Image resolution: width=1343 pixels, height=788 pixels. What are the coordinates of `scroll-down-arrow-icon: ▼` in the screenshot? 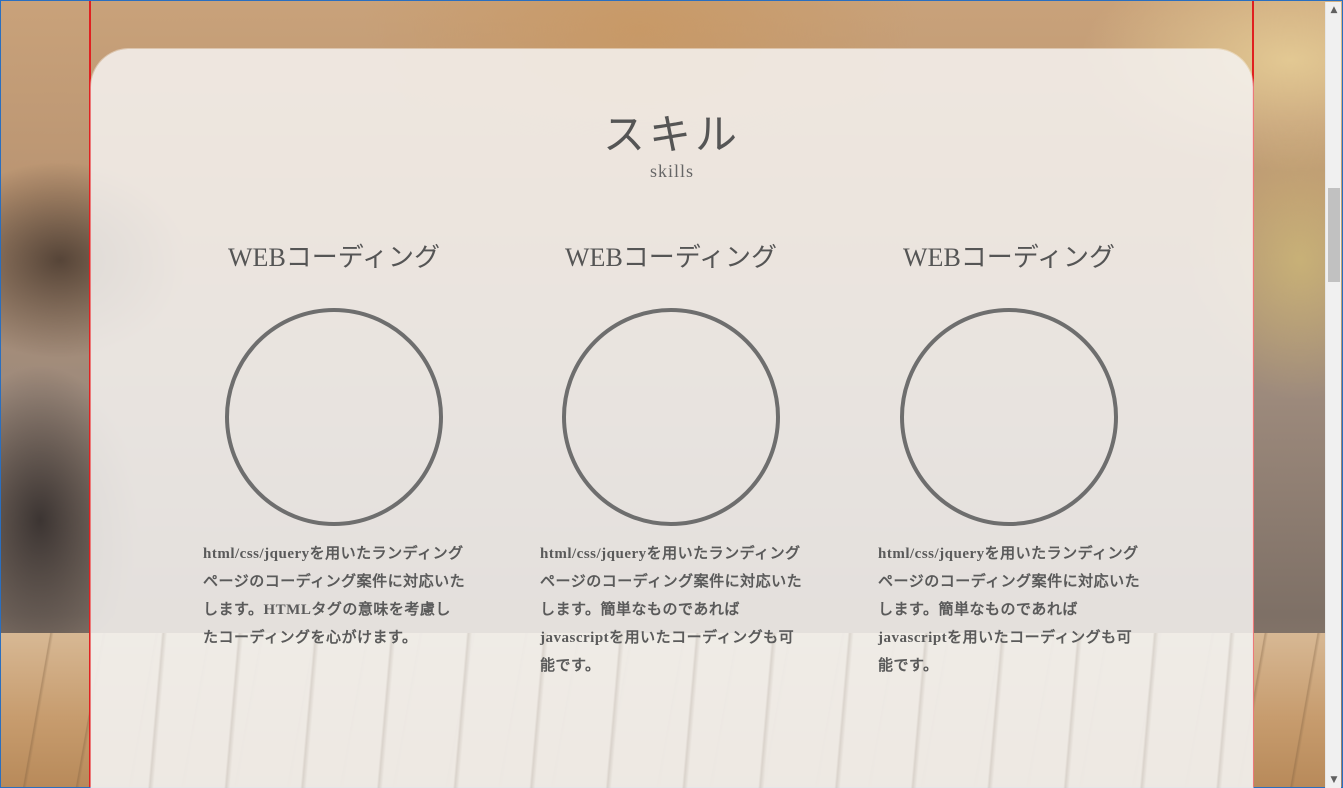 It's located at (1334, 780).